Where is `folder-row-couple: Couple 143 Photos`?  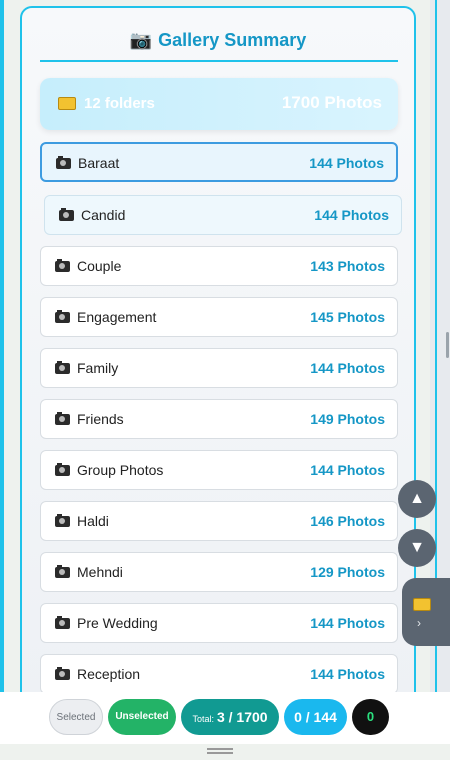
folder-row-couple: Couple 143 Photos is located at coordinates (219, 266).